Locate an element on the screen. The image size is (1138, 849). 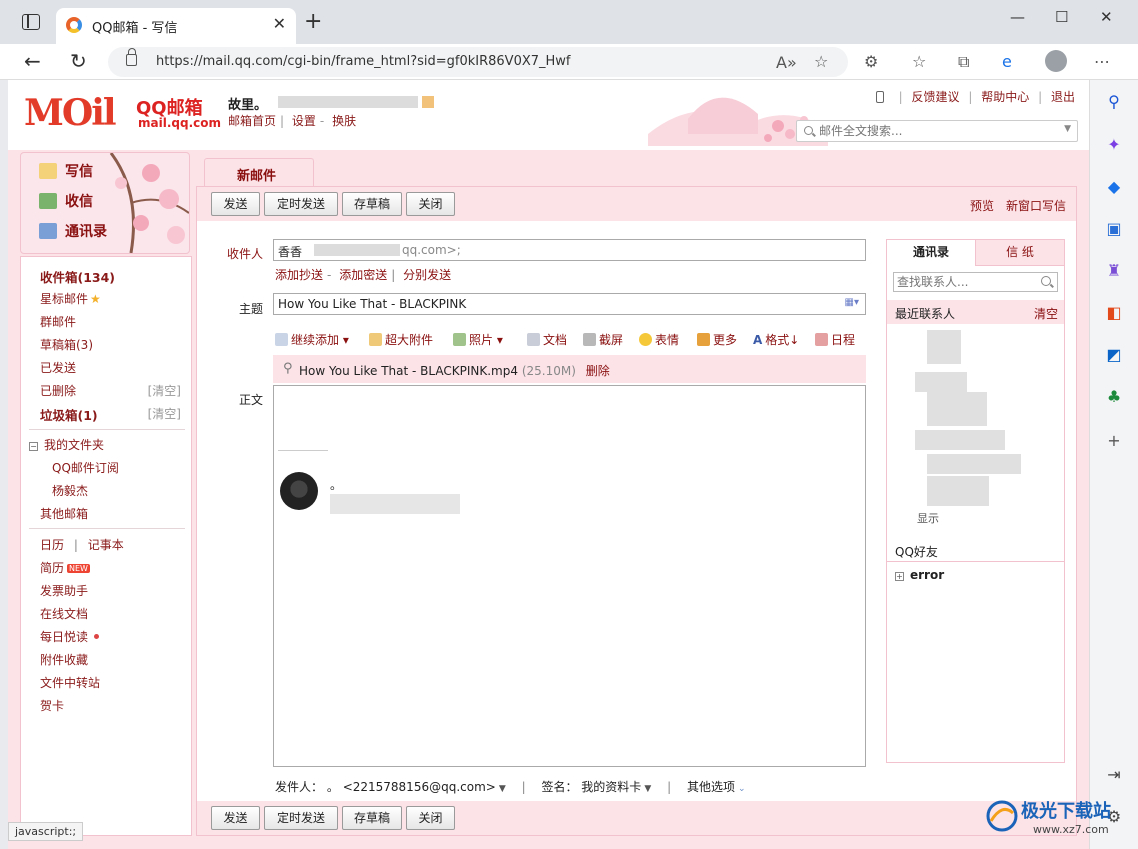
nav-starred: 星标邮件 ★ is located at coordinates (70, 298).